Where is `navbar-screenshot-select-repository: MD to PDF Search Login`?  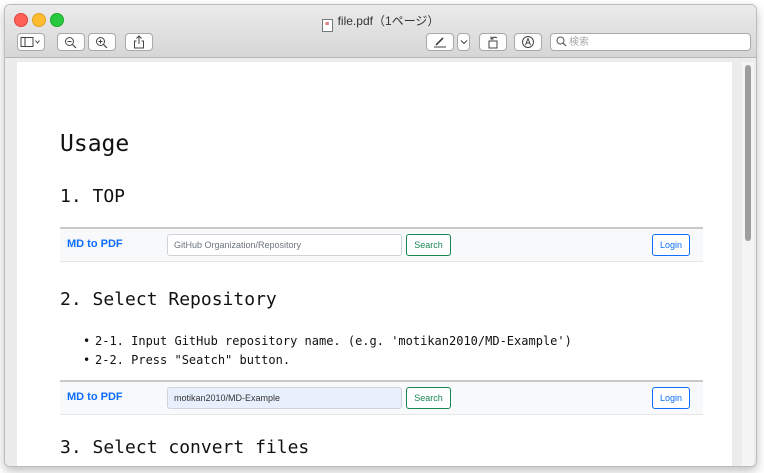 navbar-screenshot-select-repository: MD to PDF Search Login is located at coordinates (381, 397).